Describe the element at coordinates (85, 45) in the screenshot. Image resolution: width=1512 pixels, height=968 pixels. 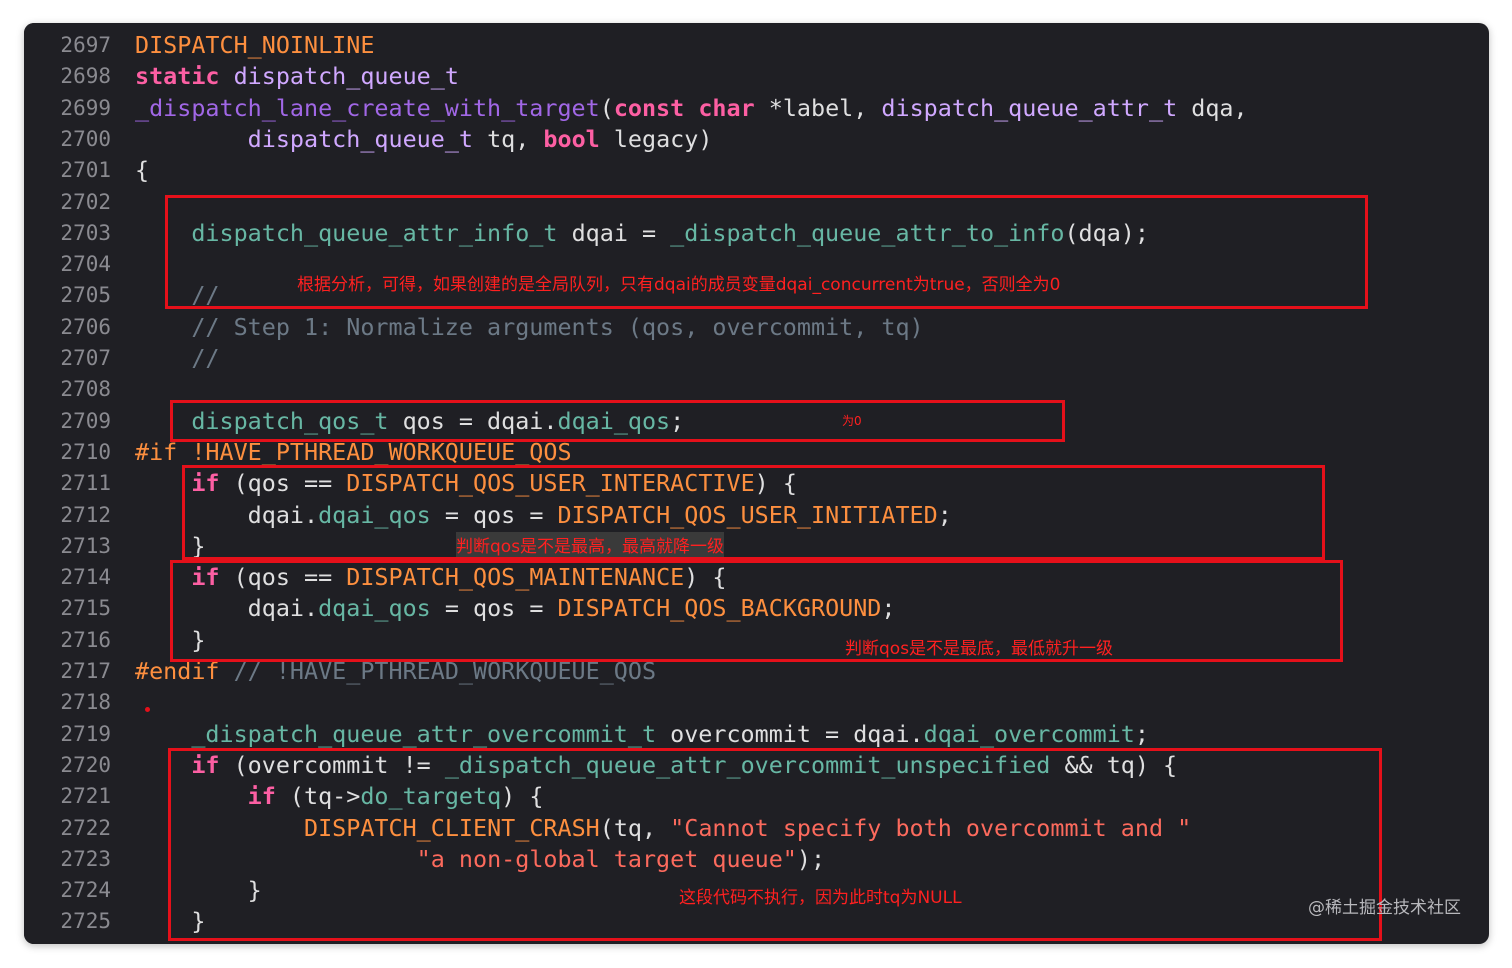
I see `line-number: 2697` at that location.